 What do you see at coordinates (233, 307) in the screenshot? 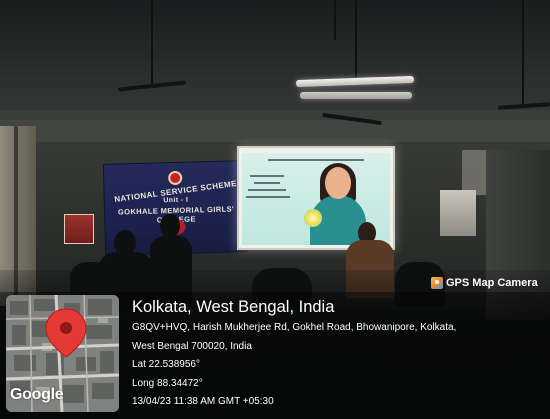
I see `location-title: Kolkata, West Bengal, India` at bounding box center [233, 307].